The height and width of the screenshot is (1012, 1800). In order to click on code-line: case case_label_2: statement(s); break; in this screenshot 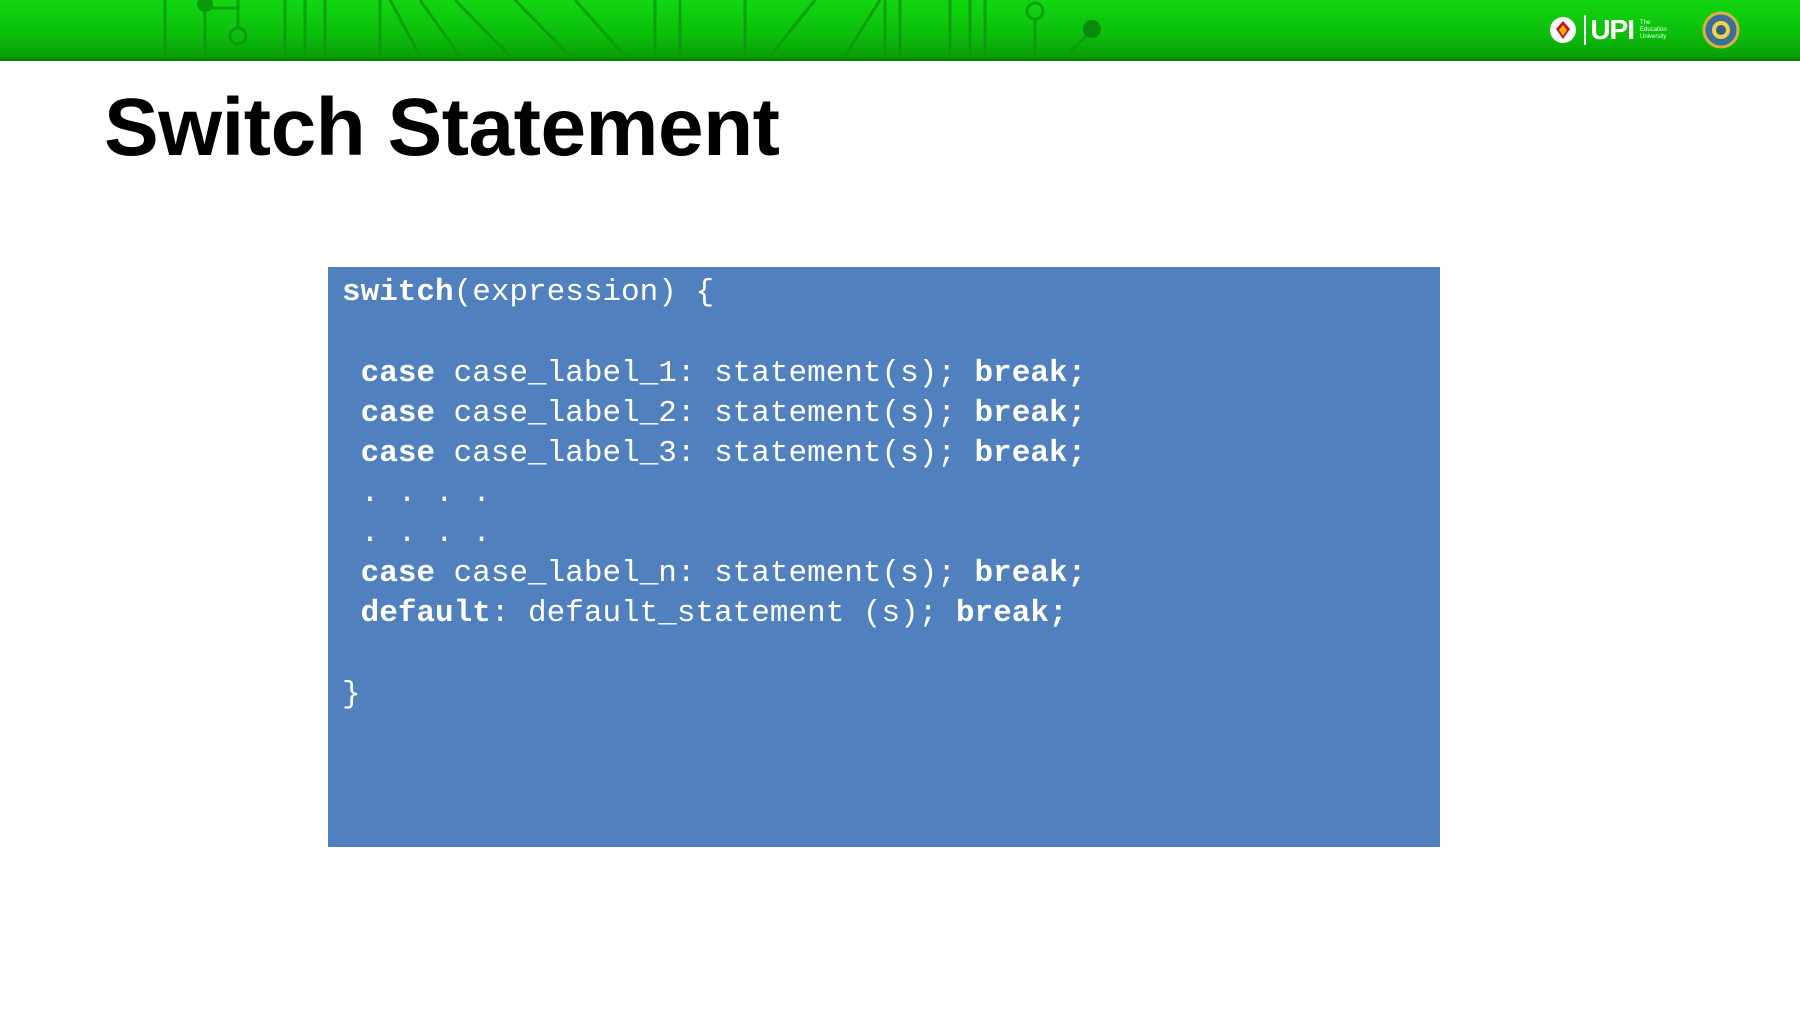, I will do `click(714, 414)`.